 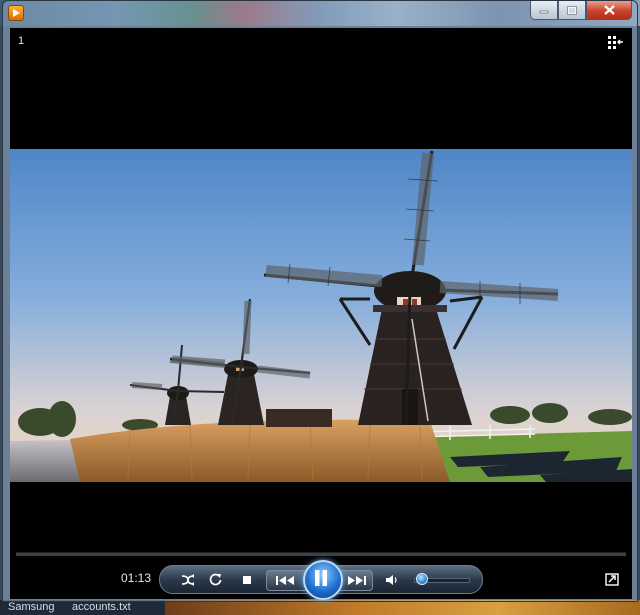 I want to click on media-player-app-icon, so click(x=16, y=13).